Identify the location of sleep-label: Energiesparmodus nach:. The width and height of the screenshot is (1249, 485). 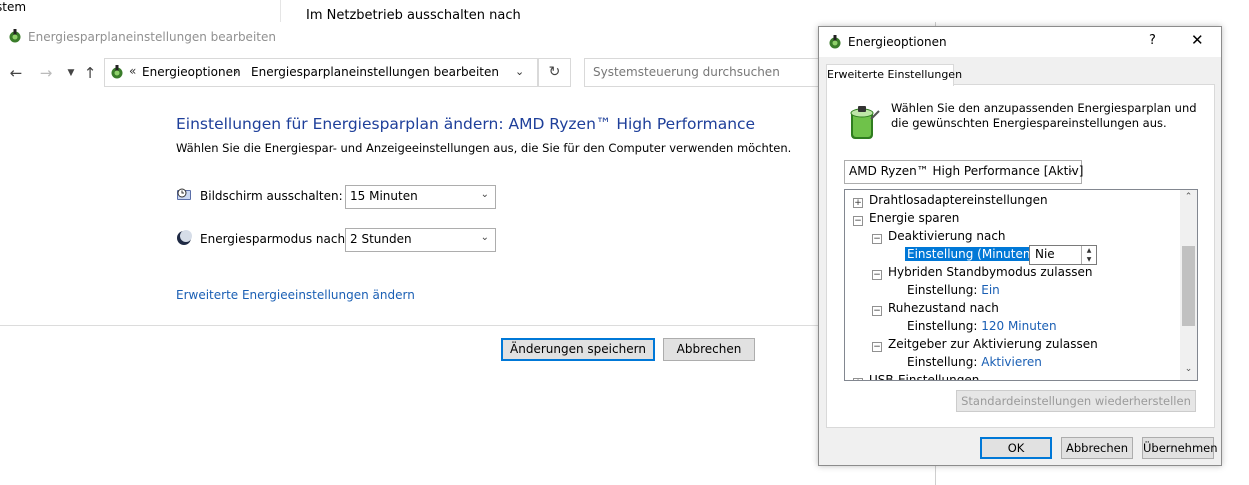
(275, 239).